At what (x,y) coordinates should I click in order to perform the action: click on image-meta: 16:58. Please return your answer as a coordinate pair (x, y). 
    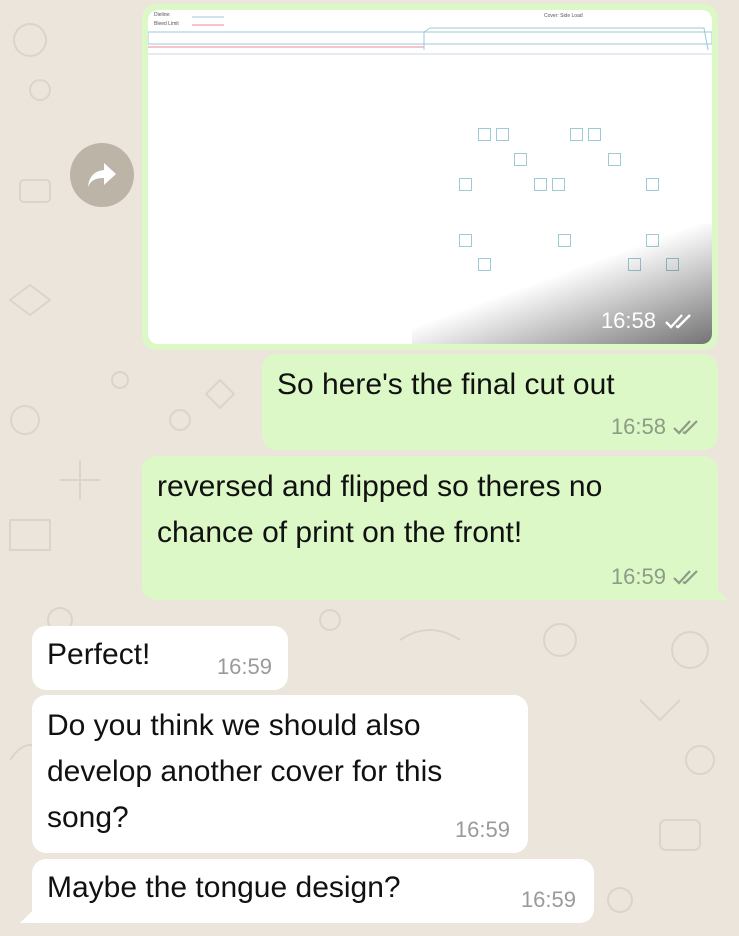
    Looking at the image, I should click on (647, 321).